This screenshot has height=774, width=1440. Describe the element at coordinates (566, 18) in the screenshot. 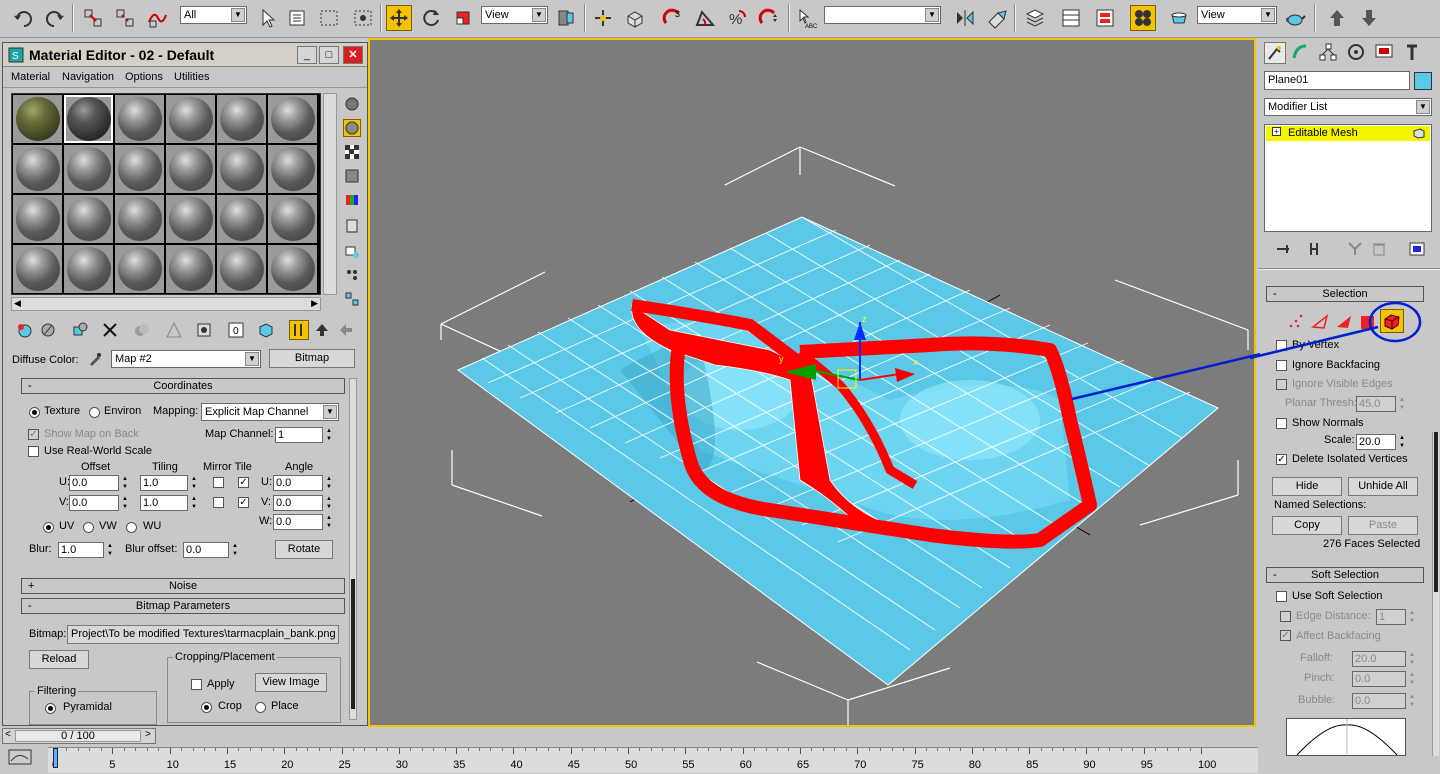

I see `pivot-icon` at that location.